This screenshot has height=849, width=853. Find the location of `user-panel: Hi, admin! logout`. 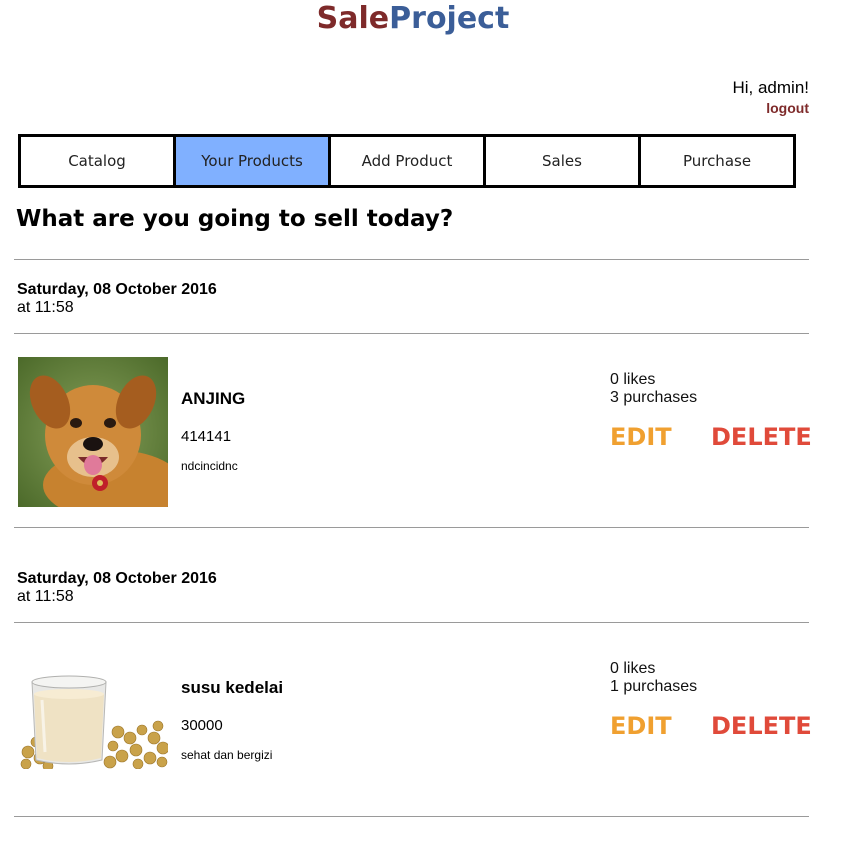

user-panel: Hi, admin! logout is located at coordinates (770, 98).